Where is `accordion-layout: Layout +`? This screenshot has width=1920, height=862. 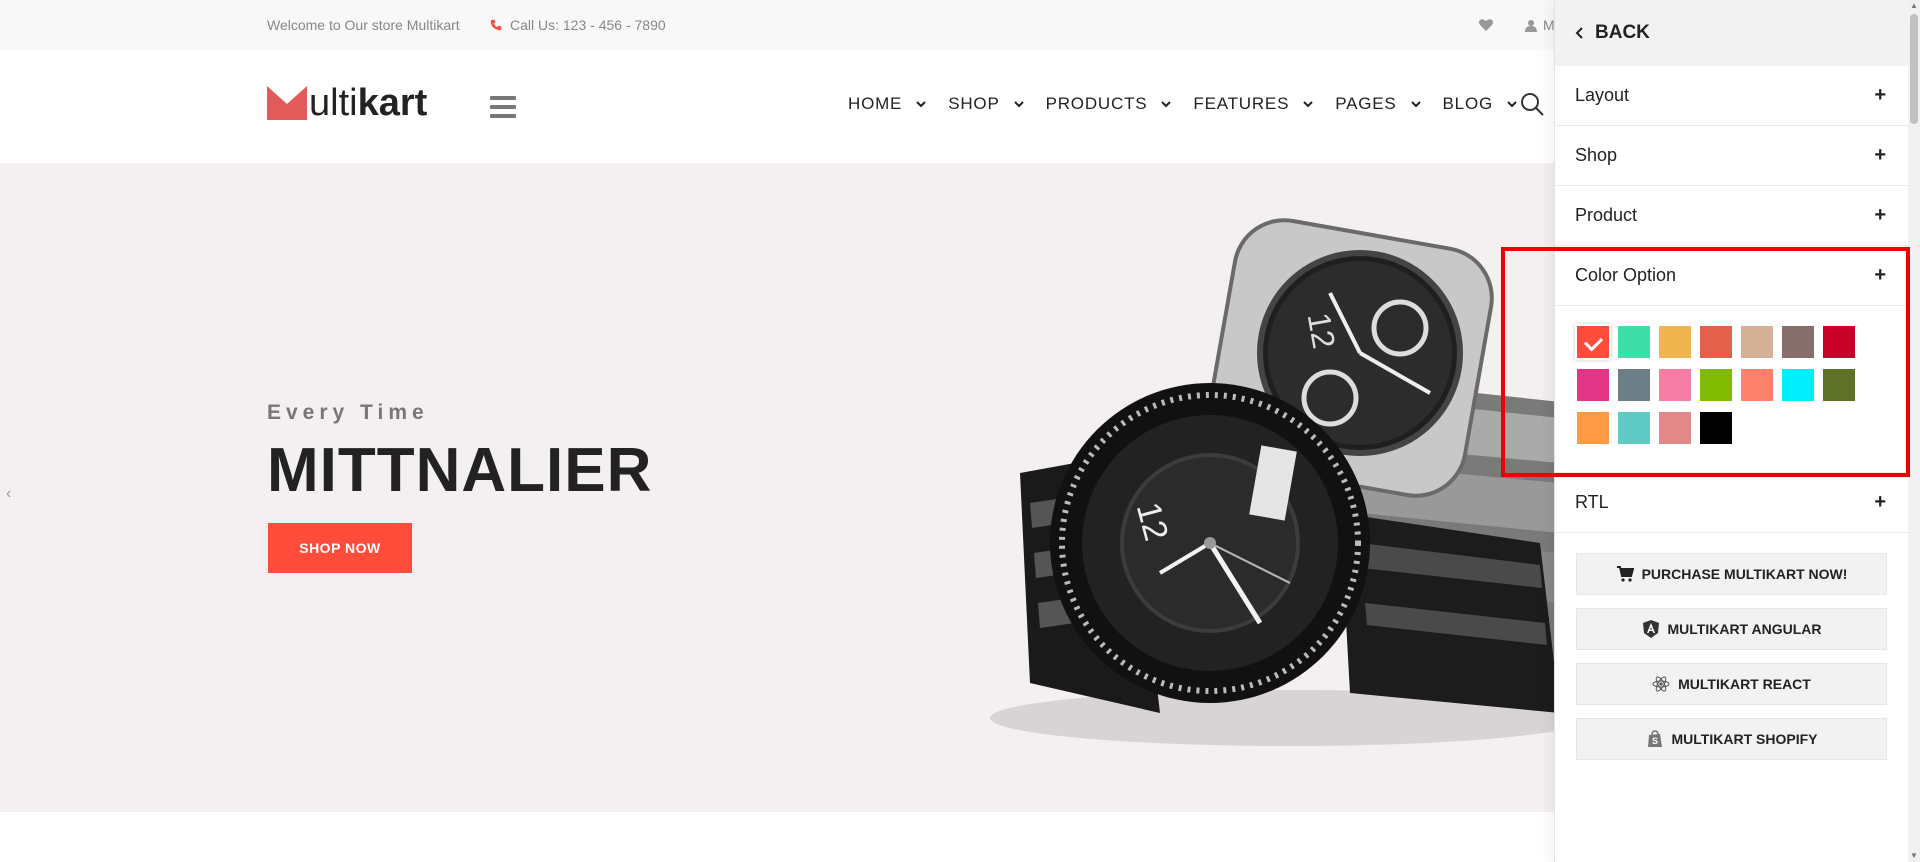
accordion-layout: Layout + is located at coordinates (1731, 96).